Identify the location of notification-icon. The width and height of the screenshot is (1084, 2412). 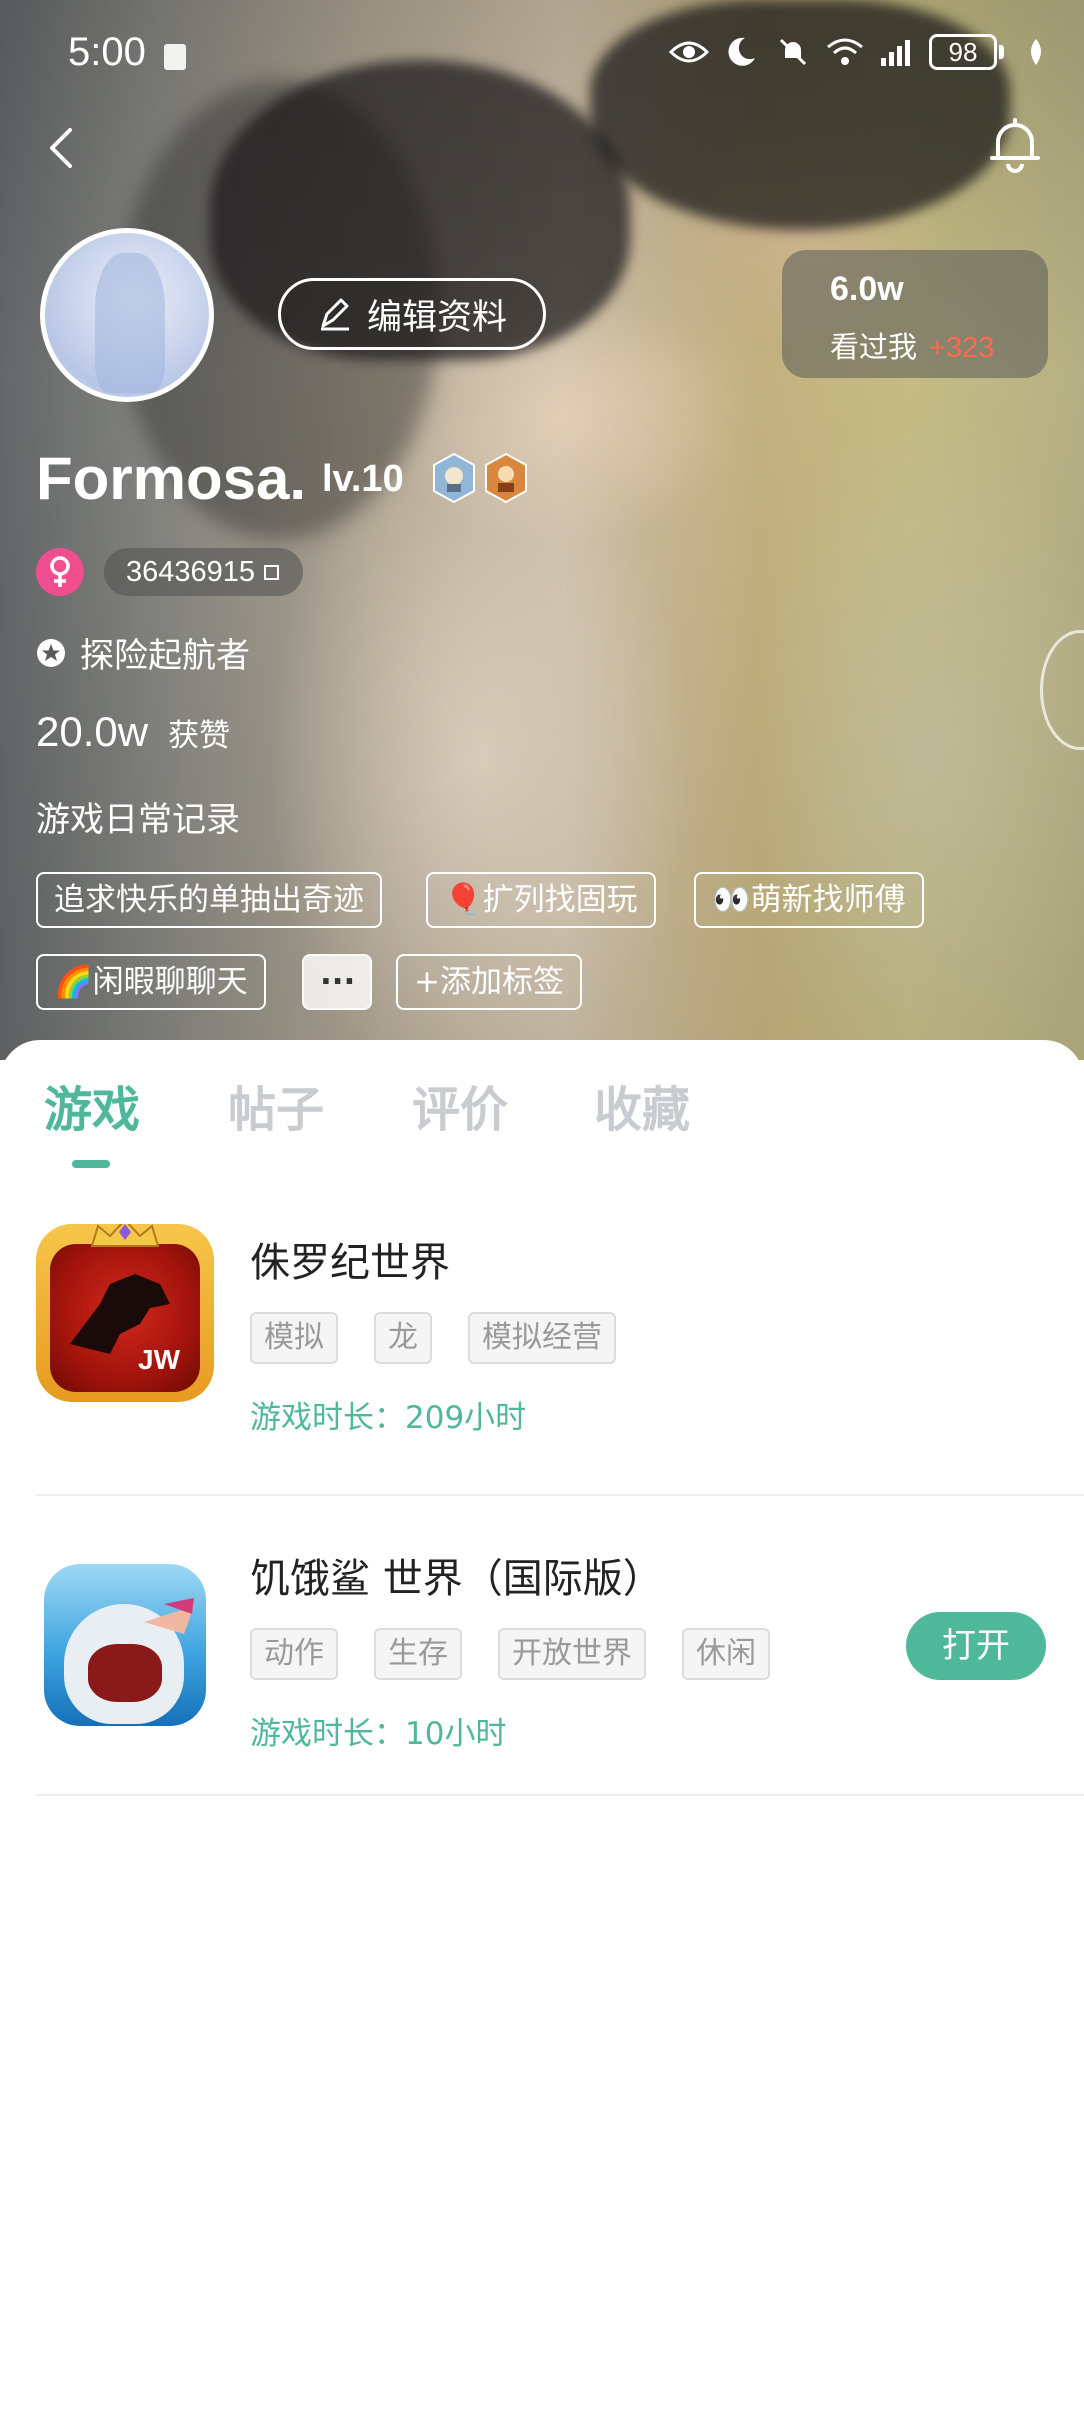
(175, 57).